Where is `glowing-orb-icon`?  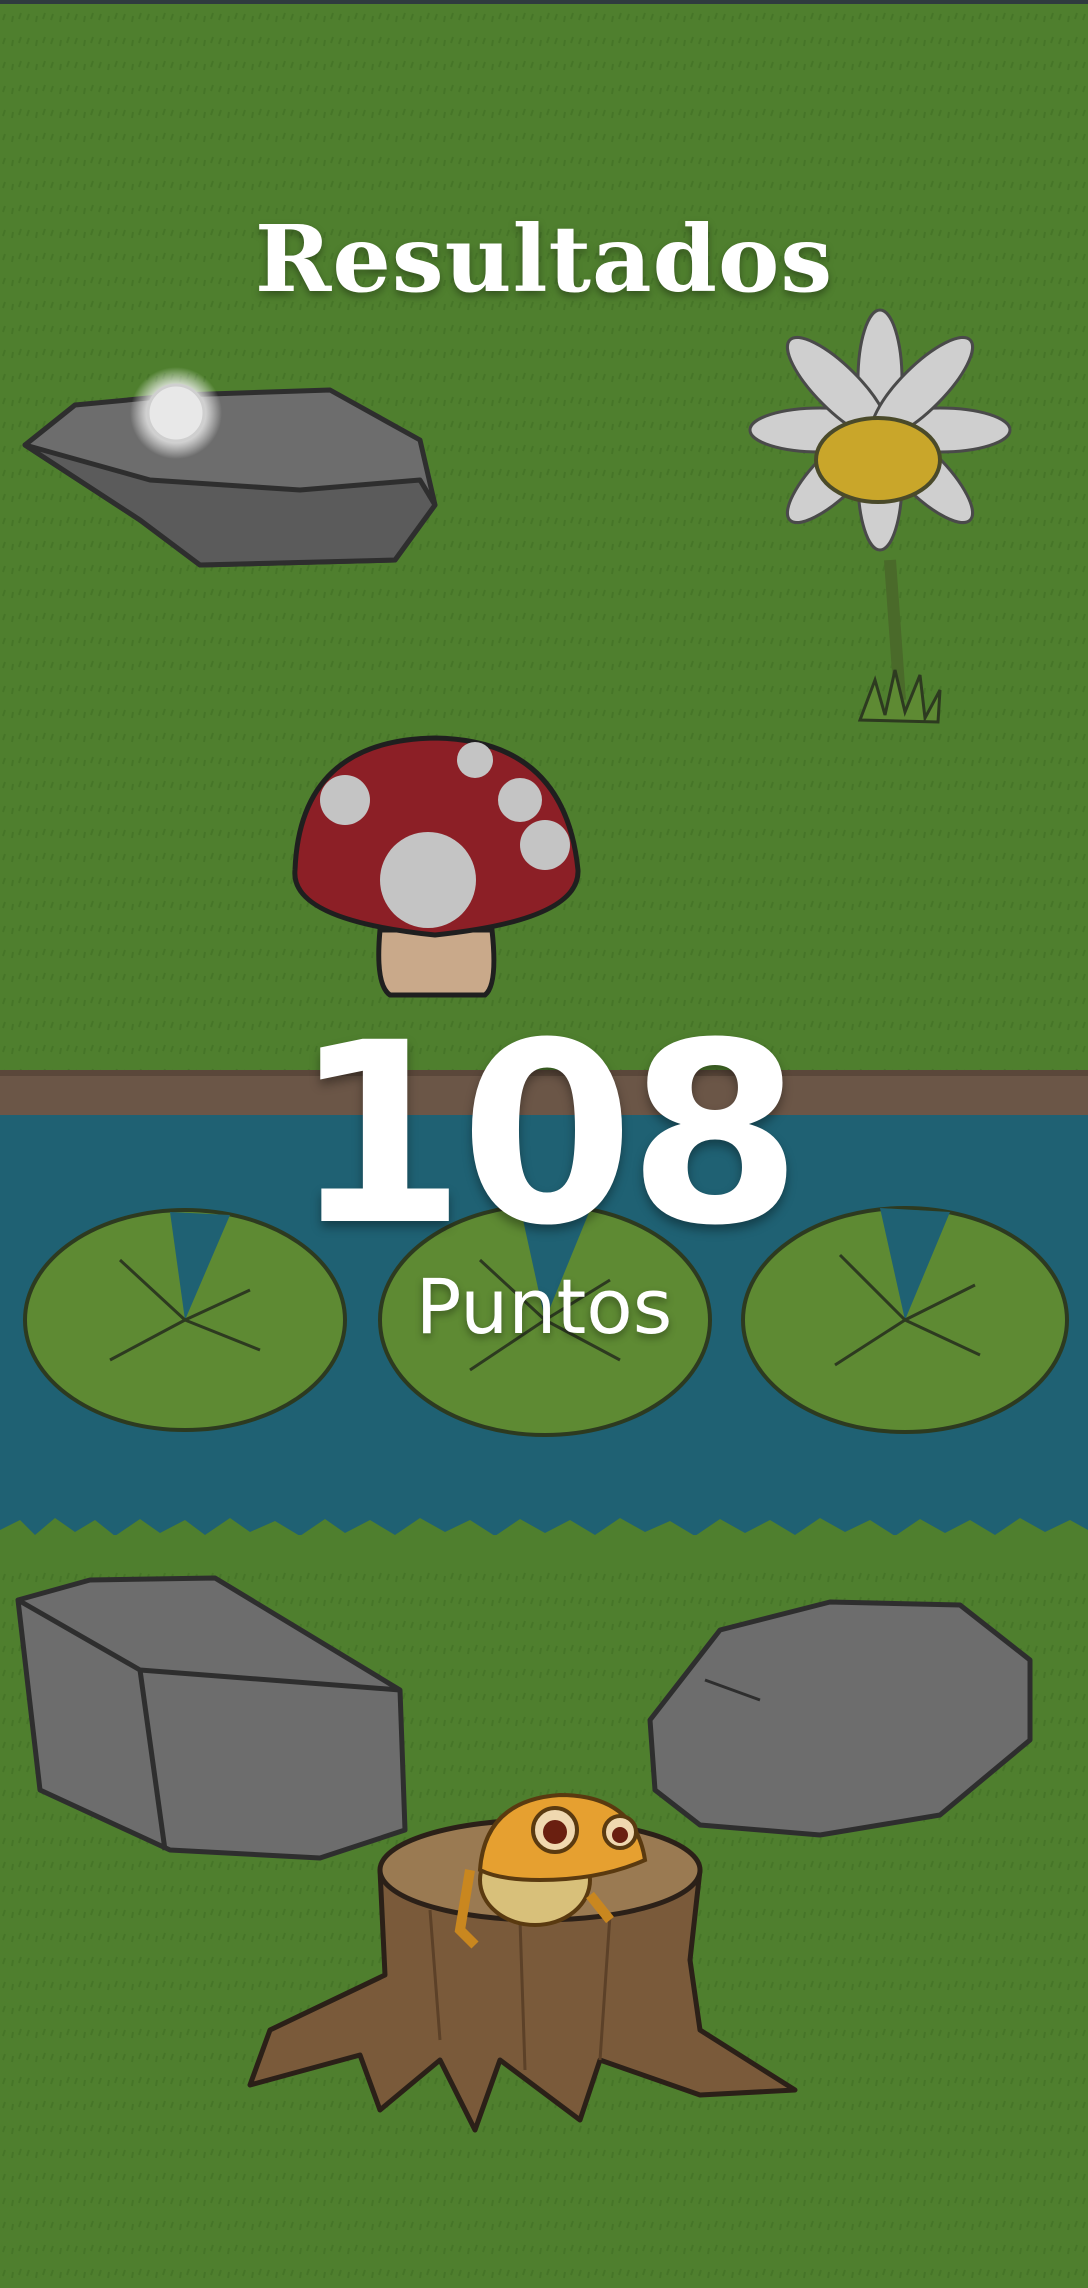
glowing-orb-icon is located at coordinates (176, 413).